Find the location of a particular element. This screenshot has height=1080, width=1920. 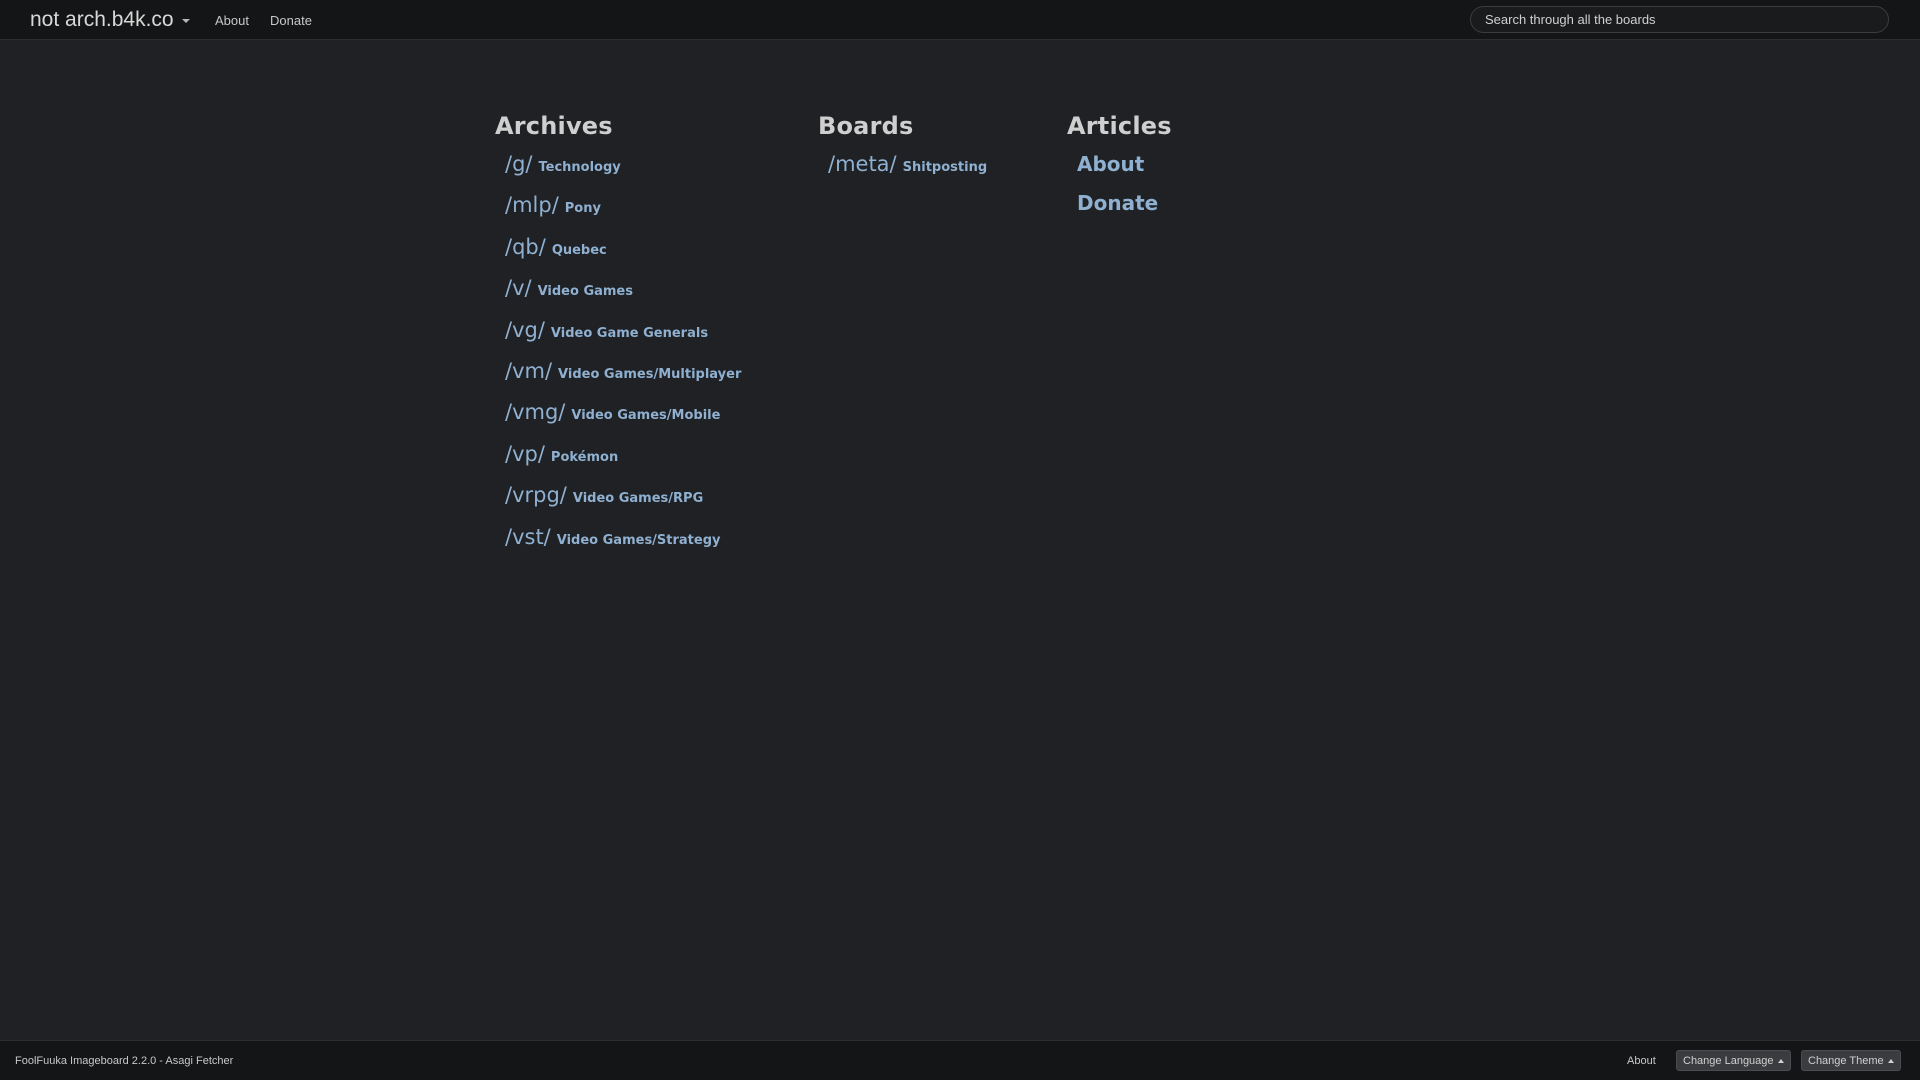

articles-section: Articles About Donate is located at coordinates (1119, 171).